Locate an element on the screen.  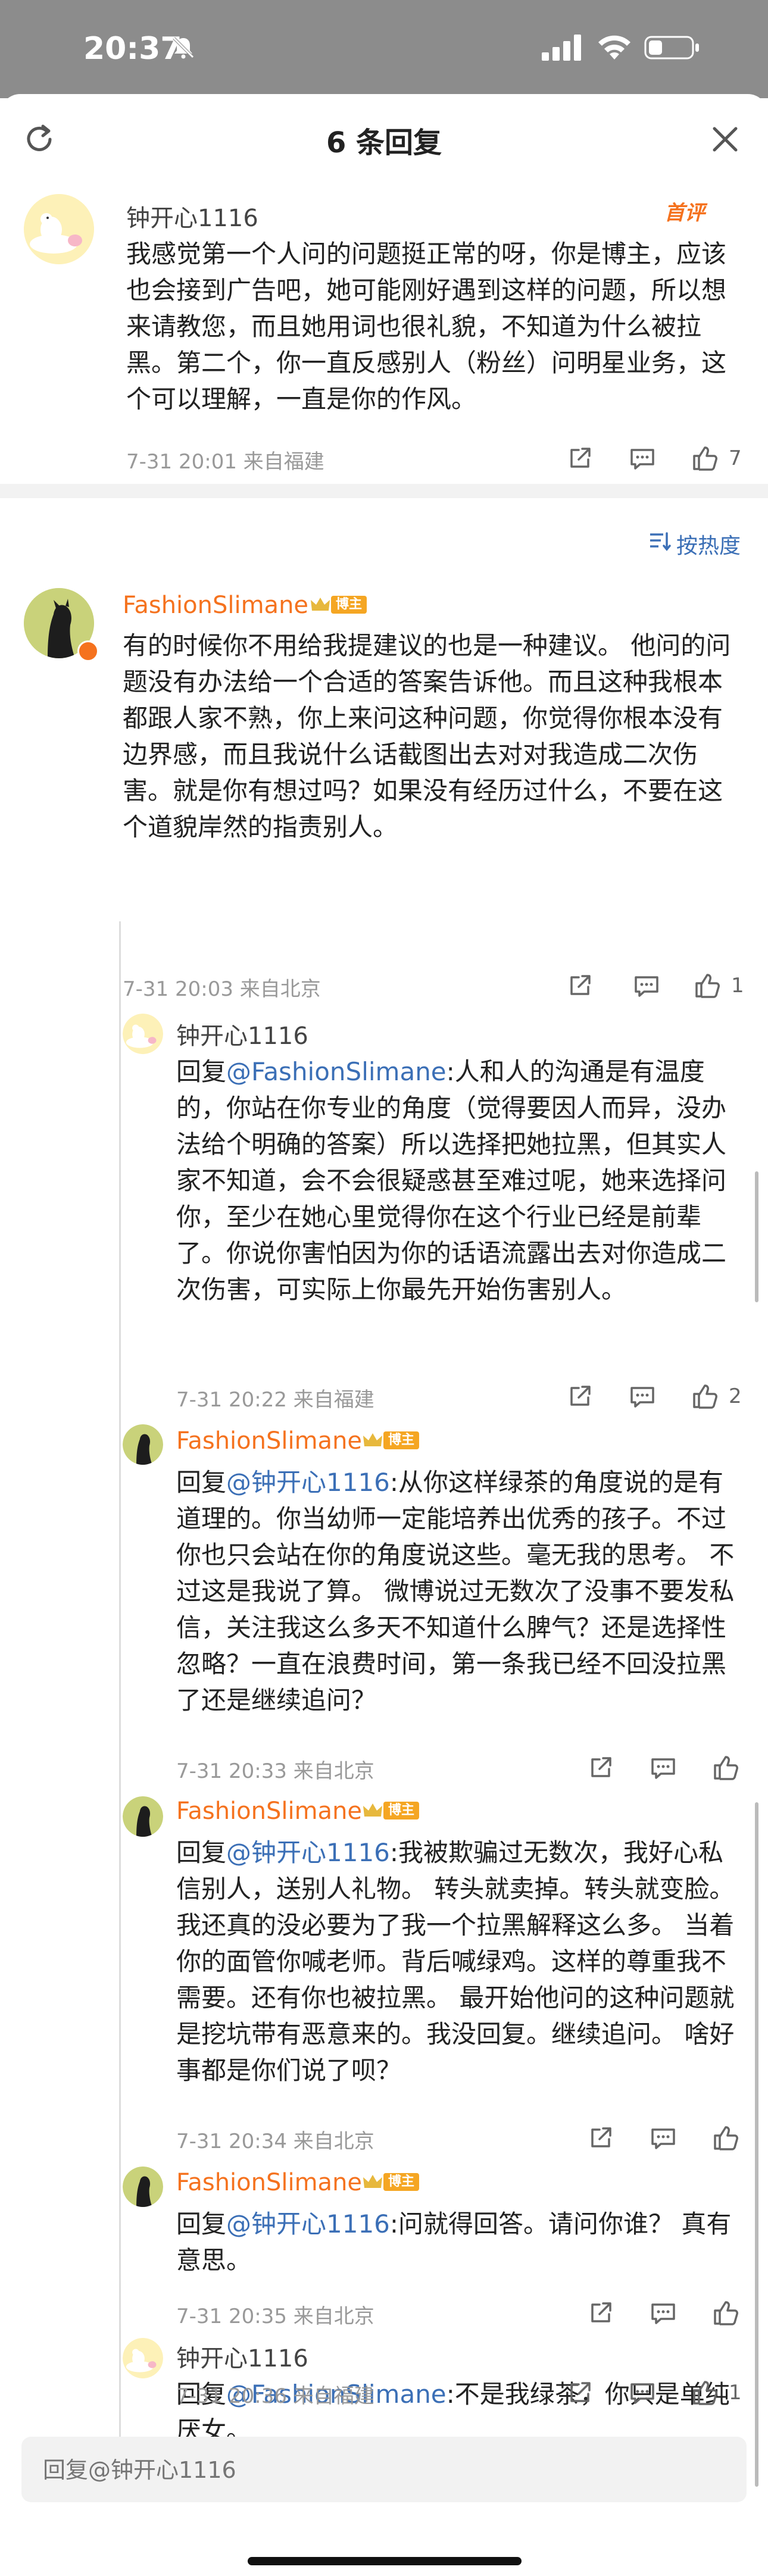
thread-line is located at coordinates (120, 1707).